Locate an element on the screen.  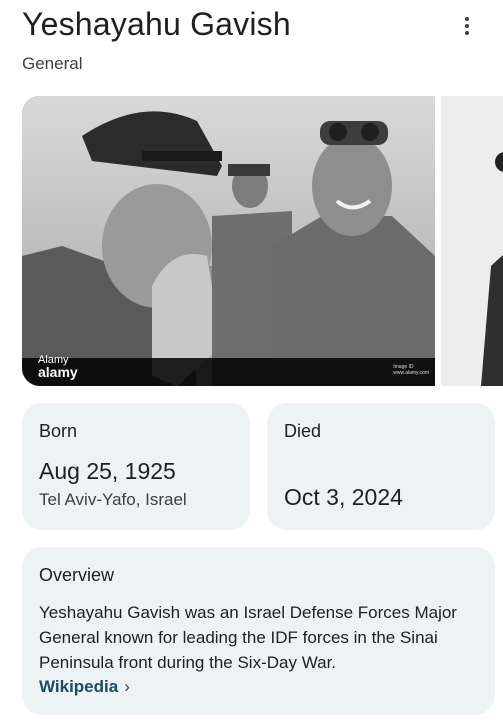
born-place: Tel Aviv-Yafo, Israel is located at coordinates (113, 499).